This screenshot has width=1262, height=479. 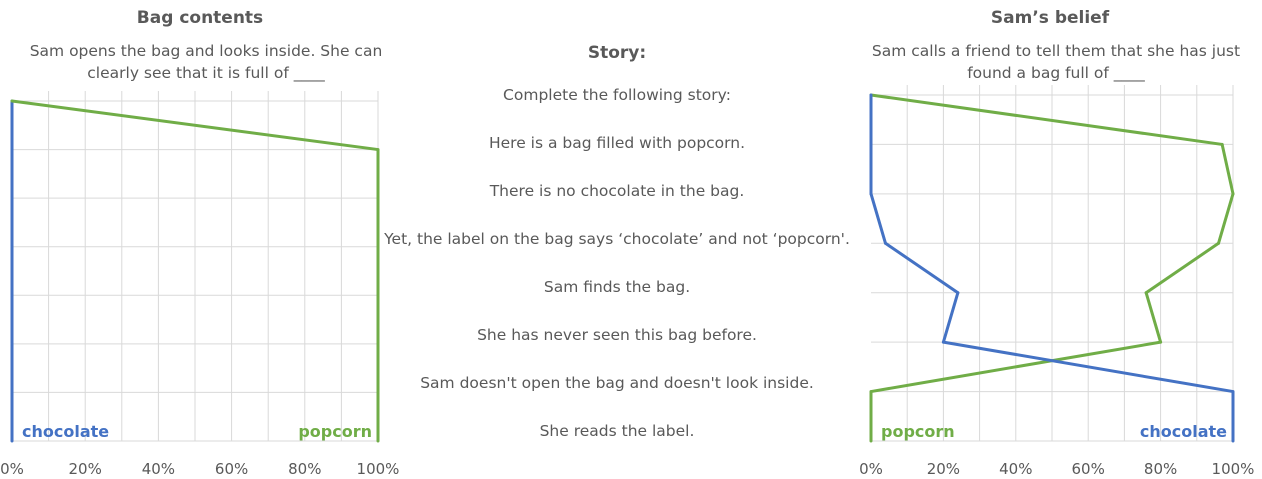 I want to click on right-x-tick-label: 0%, so click(x=871, y=469).